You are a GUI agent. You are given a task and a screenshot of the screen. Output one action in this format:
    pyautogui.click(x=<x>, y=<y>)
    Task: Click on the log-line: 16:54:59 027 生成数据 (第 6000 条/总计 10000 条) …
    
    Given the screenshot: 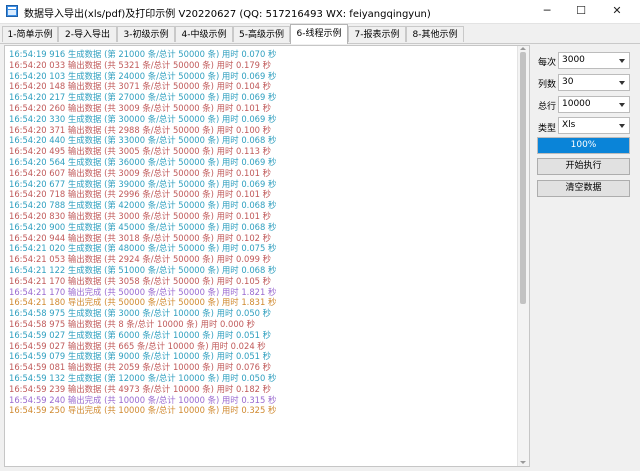 What is the action you would take?
    pyautogui.click(x=140, y=334)
    